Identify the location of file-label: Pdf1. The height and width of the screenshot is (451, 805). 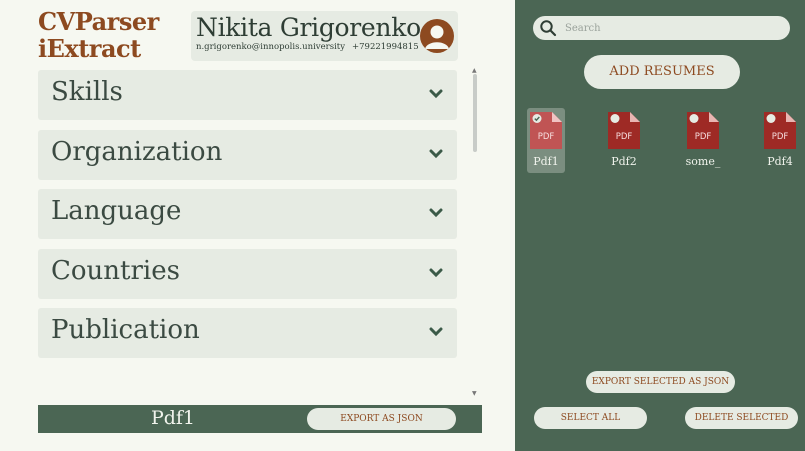
(546, 161).